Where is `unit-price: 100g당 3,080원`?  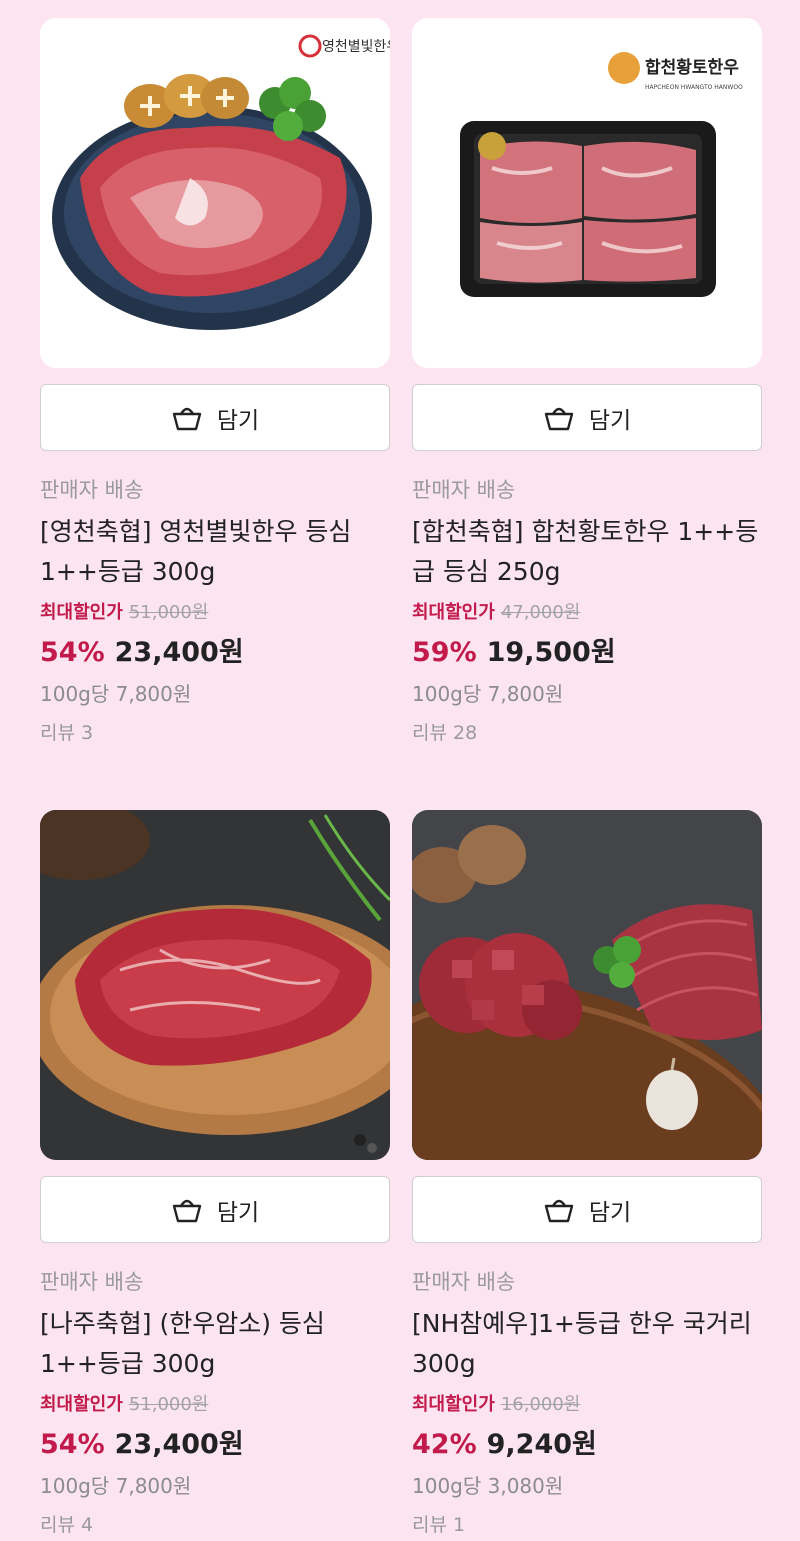 unit-price: 100g당 3,080원 is located at coordinates (488, 1486).